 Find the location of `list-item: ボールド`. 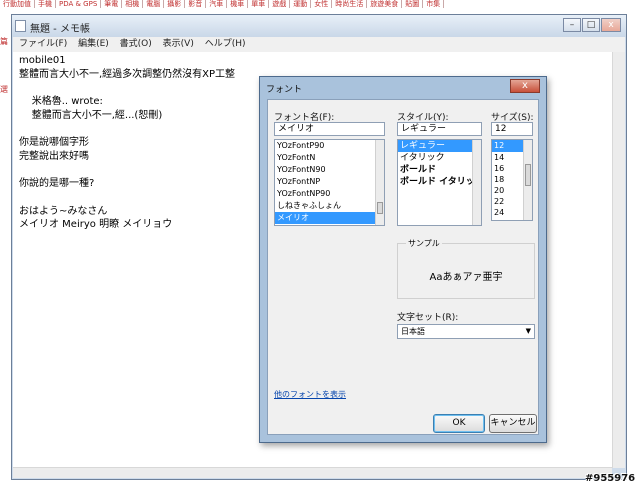

list-item: ボールド is located at coordinates (439, 170).